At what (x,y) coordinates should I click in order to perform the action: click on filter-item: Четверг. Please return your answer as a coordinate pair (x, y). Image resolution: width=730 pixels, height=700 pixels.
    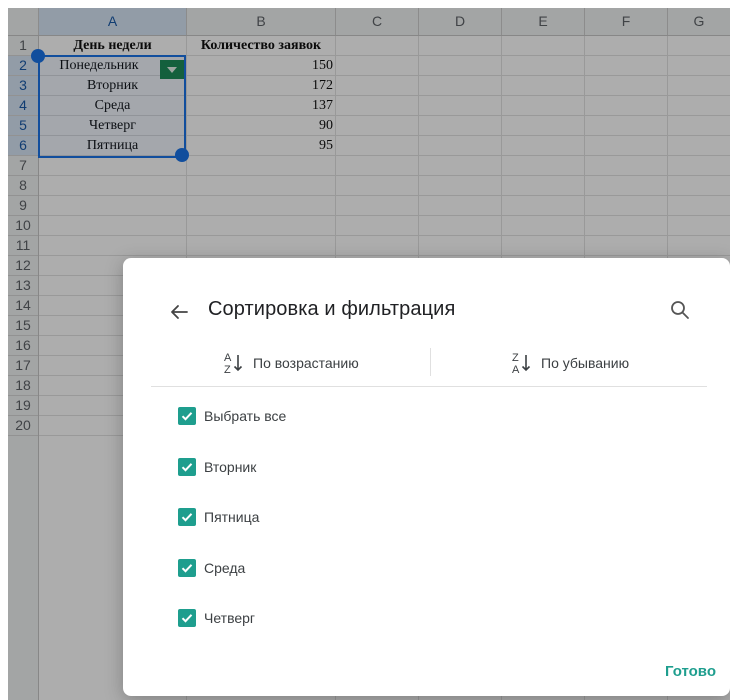
    Looking at the image, I should click on (216, 618).